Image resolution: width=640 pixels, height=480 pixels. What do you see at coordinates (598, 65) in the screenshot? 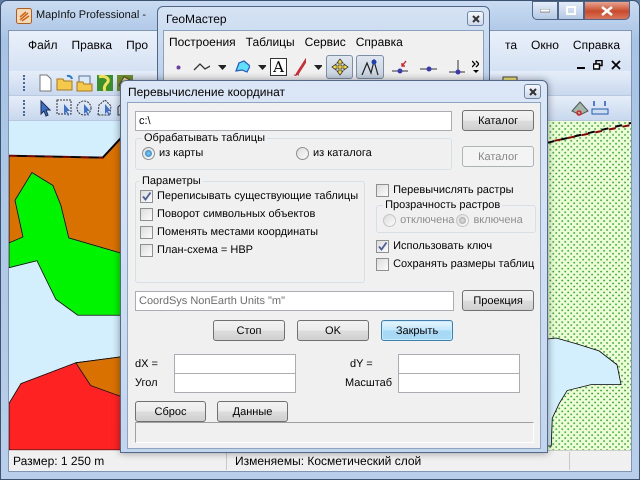
I see `restore-icon` at bounding box center [598, 65].